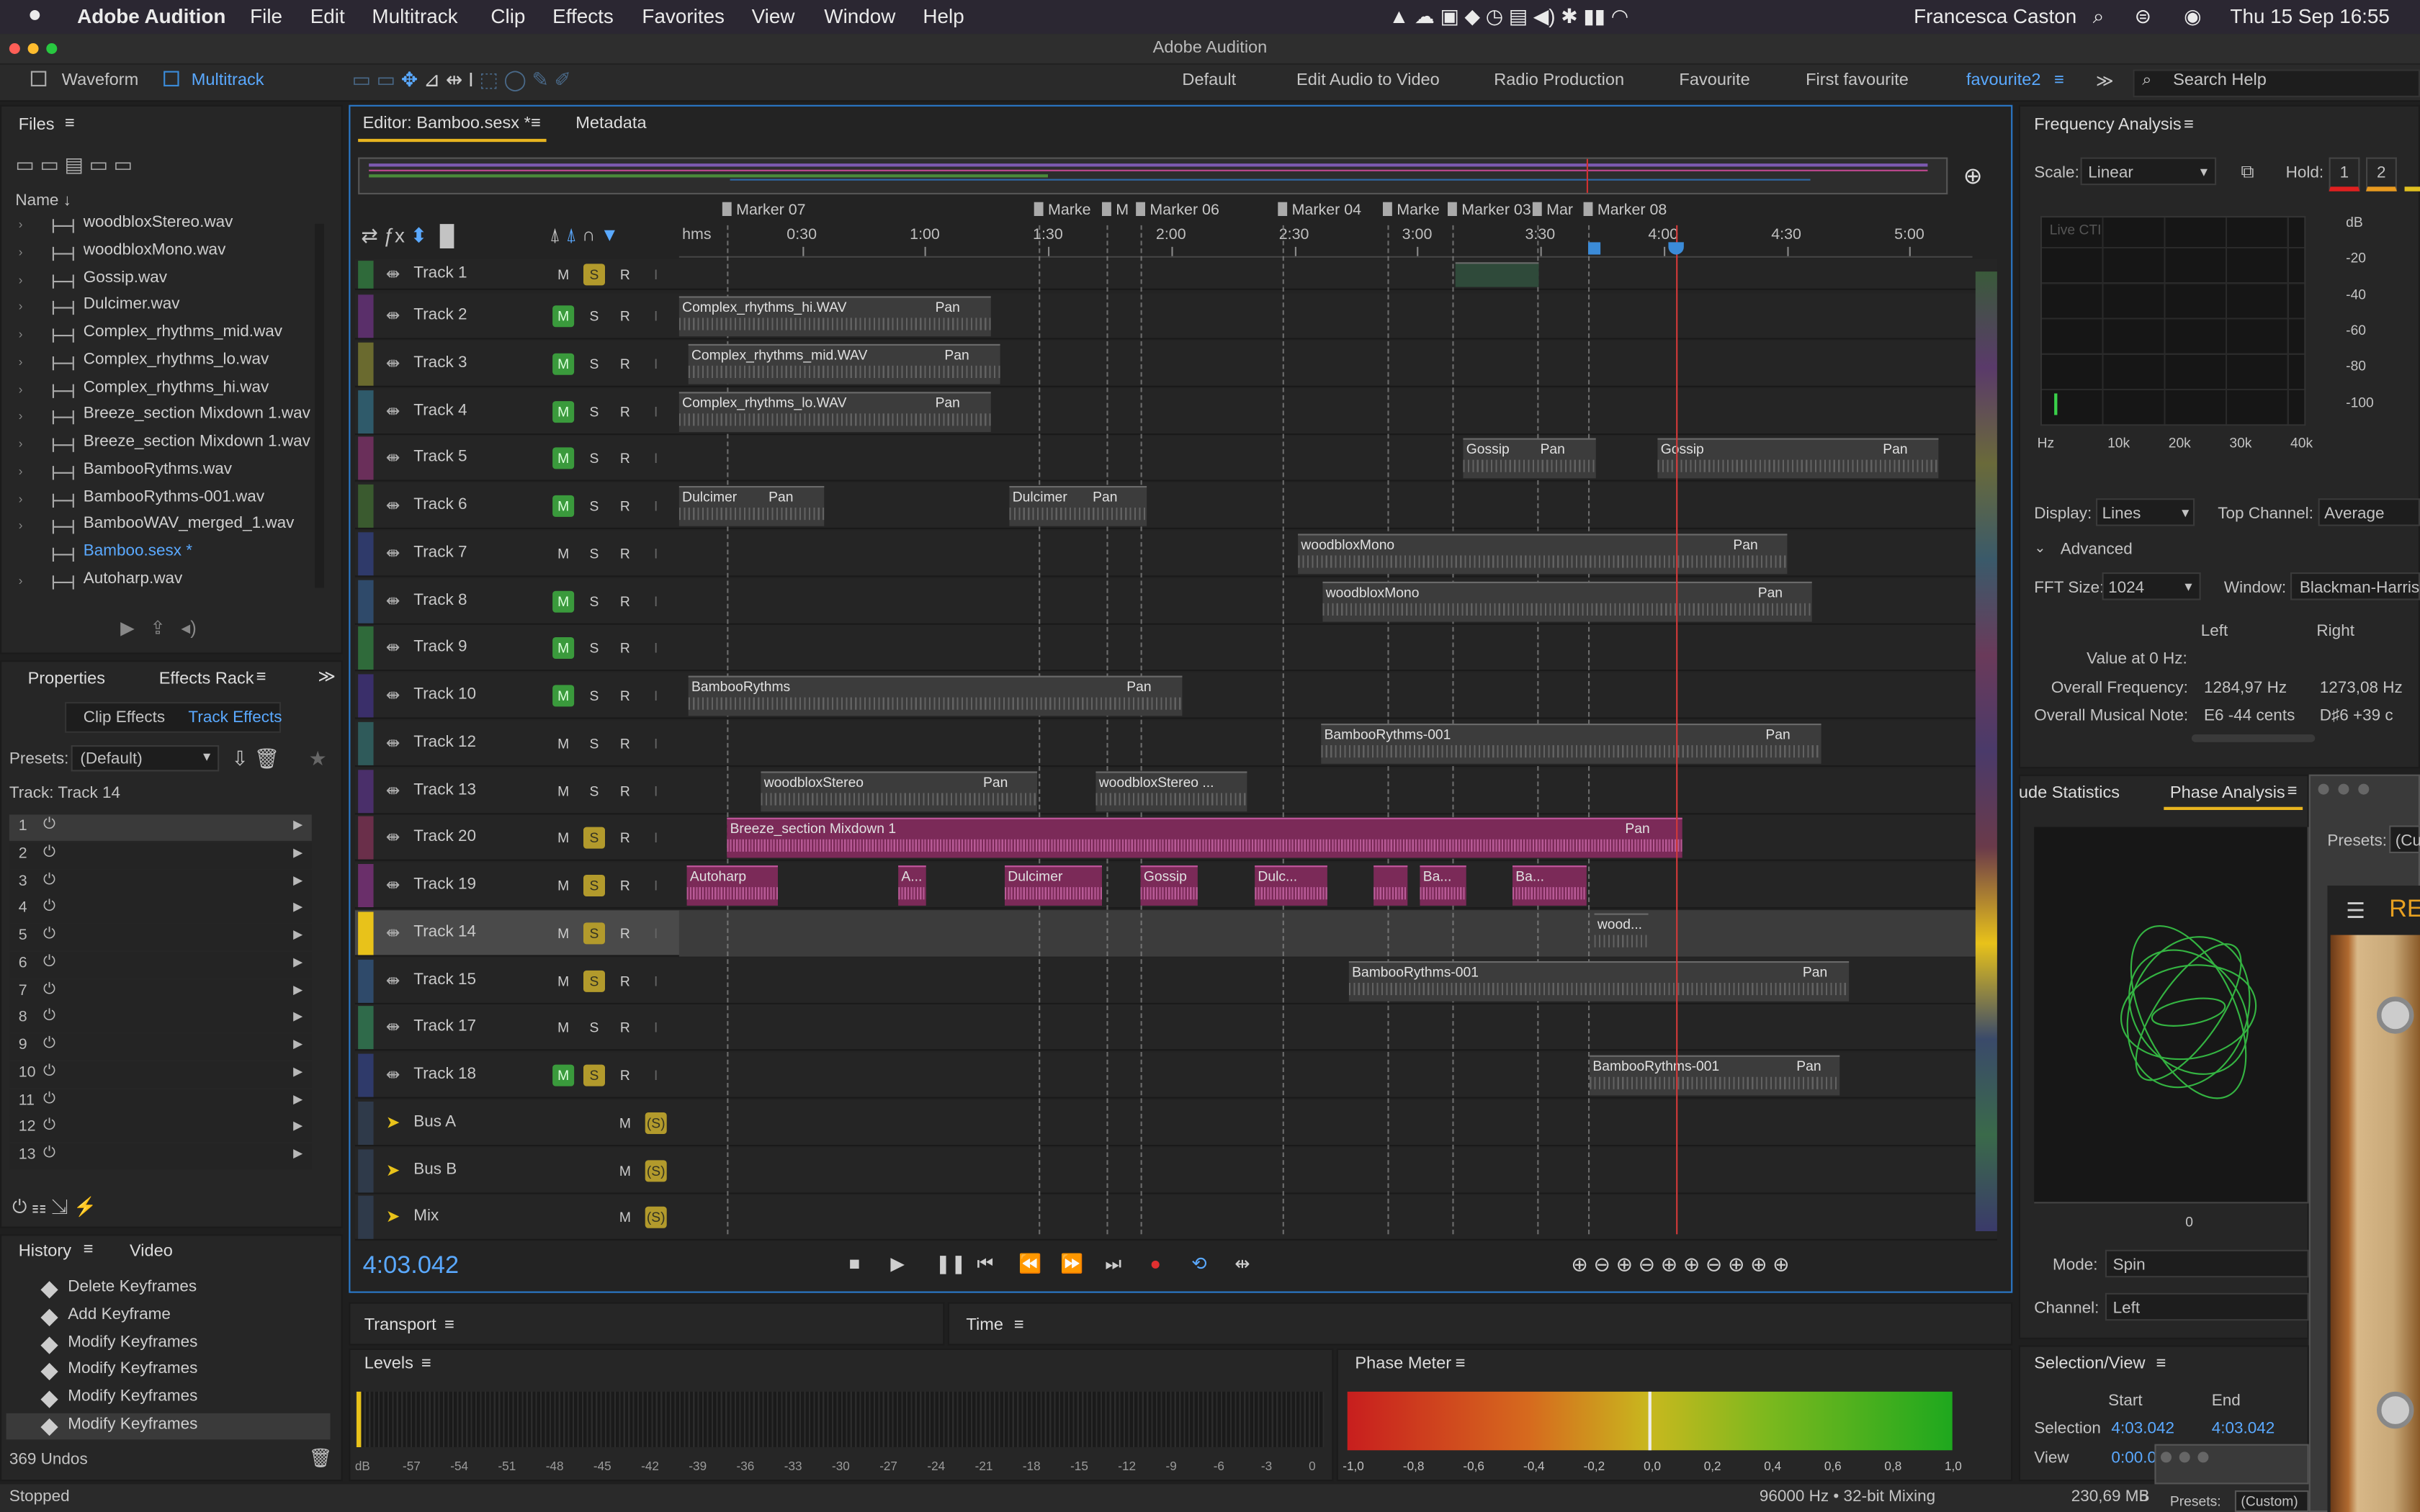 Image resolution: width=2420 pixels, height=1512 pixels. What do you see at coordinates (426, 1216) in the screenshot?
I see `track-name: Mix` at bounding box center [426, 1216].